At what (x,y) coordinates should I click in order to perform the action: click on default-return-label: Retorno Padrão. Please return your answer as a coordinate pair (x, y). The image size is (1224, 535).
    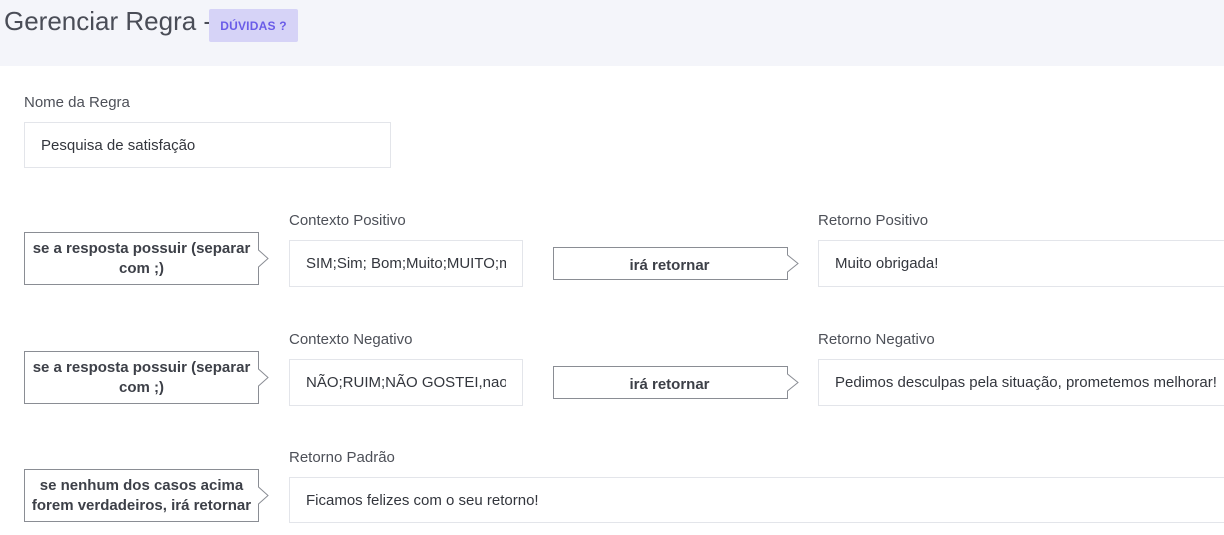
    Looking at the image, I should click on (342, 457).